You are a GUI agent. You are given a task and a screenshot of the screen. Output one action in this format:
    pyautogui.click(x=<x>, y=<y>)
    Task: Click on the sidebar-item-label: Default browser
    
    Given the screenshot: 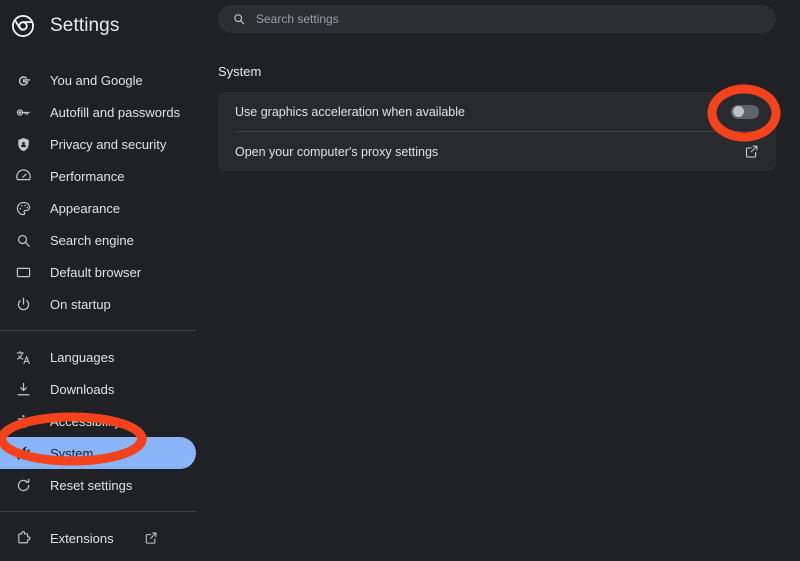 What is the action you would take?
    pyautogui.click(x=96, y=272)
    